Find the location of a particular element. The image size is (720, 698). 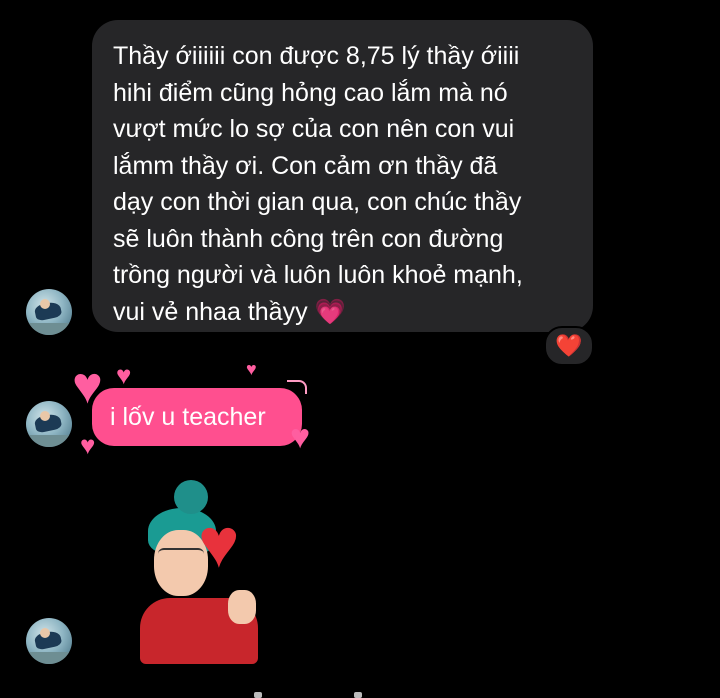

sticker-hand is located at coordinates (242, 607).